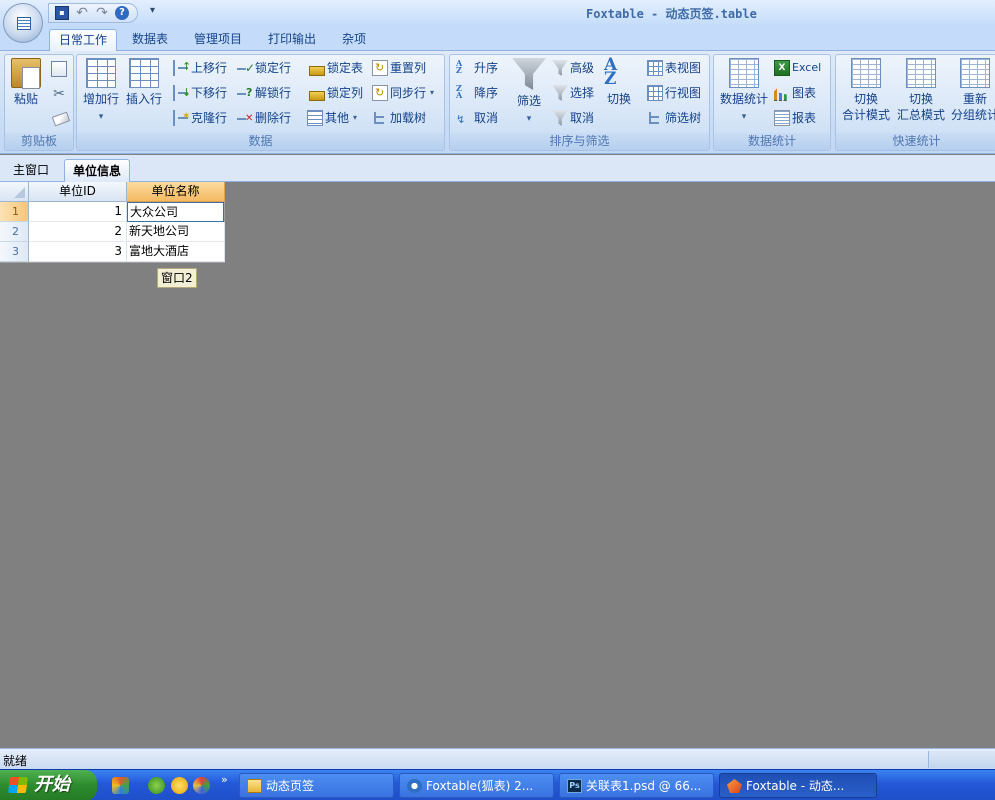 The width and height of the screenshot is (995, 800). What do you see at coordinates (273, 118) in the screenshot?
I see `delete-row-label: 删除行` at bounding box center [273, 118].